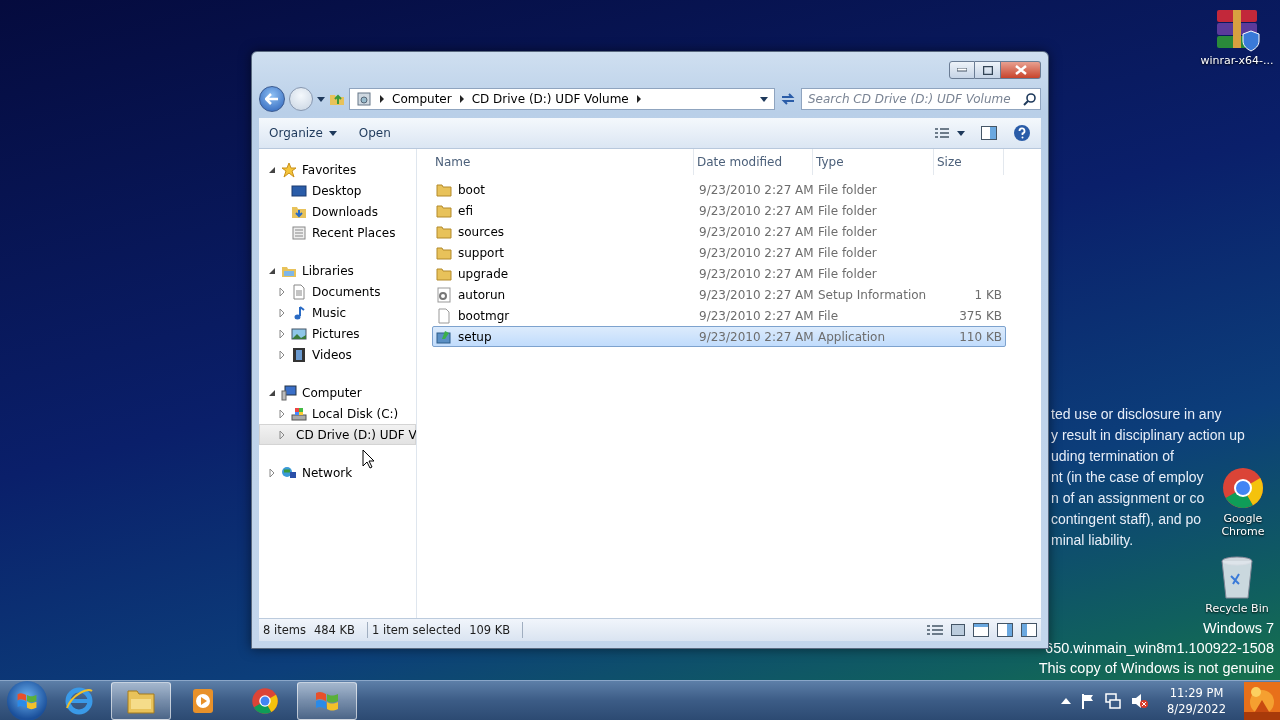  I want to click on address-bar: Computer CD Drive (D:) UDF Volume, so click(562, 99).